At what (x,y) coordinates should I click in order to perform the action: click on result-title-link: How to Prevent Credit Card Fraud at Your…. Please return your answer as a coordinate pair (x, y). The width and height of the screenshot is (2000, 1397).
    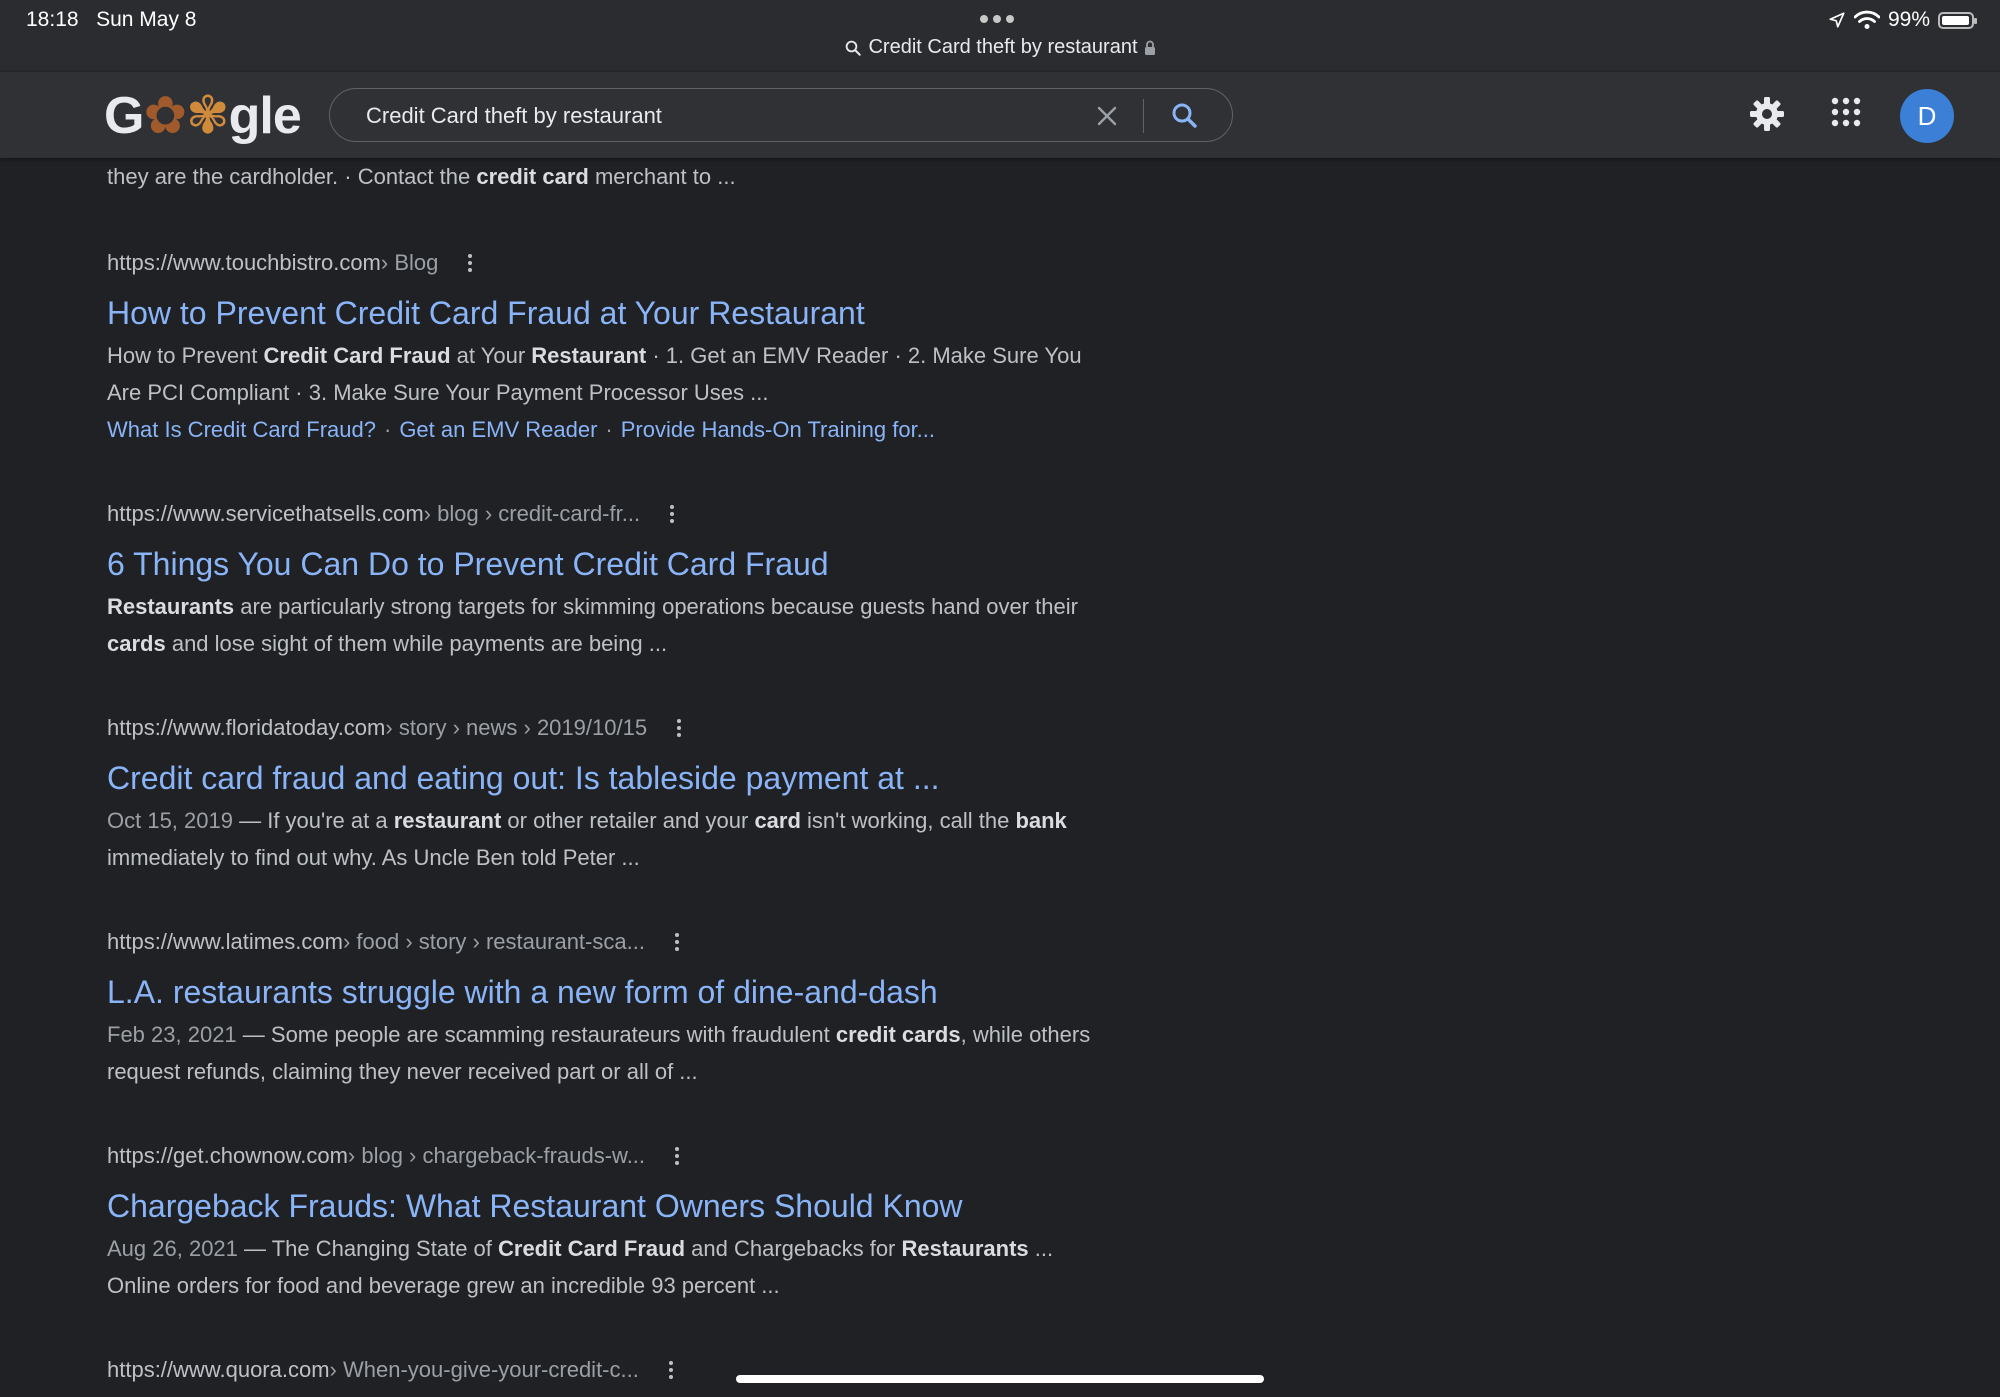
    Looking at the image, I should click on (607, 313).